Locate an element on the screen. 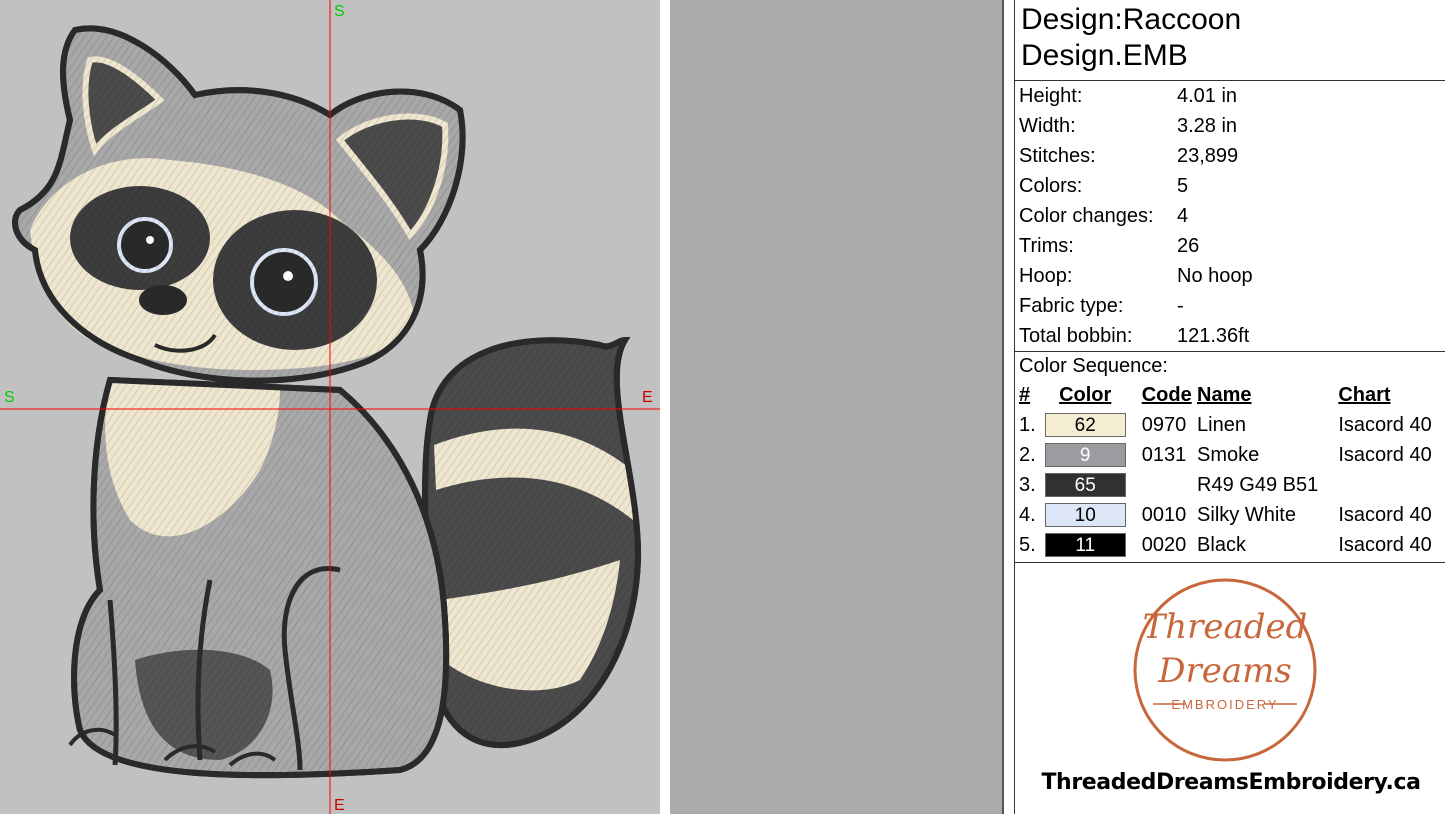 This screenshot has width=1445, height=814. header-name: Name is located at coordinates (1224, 394).